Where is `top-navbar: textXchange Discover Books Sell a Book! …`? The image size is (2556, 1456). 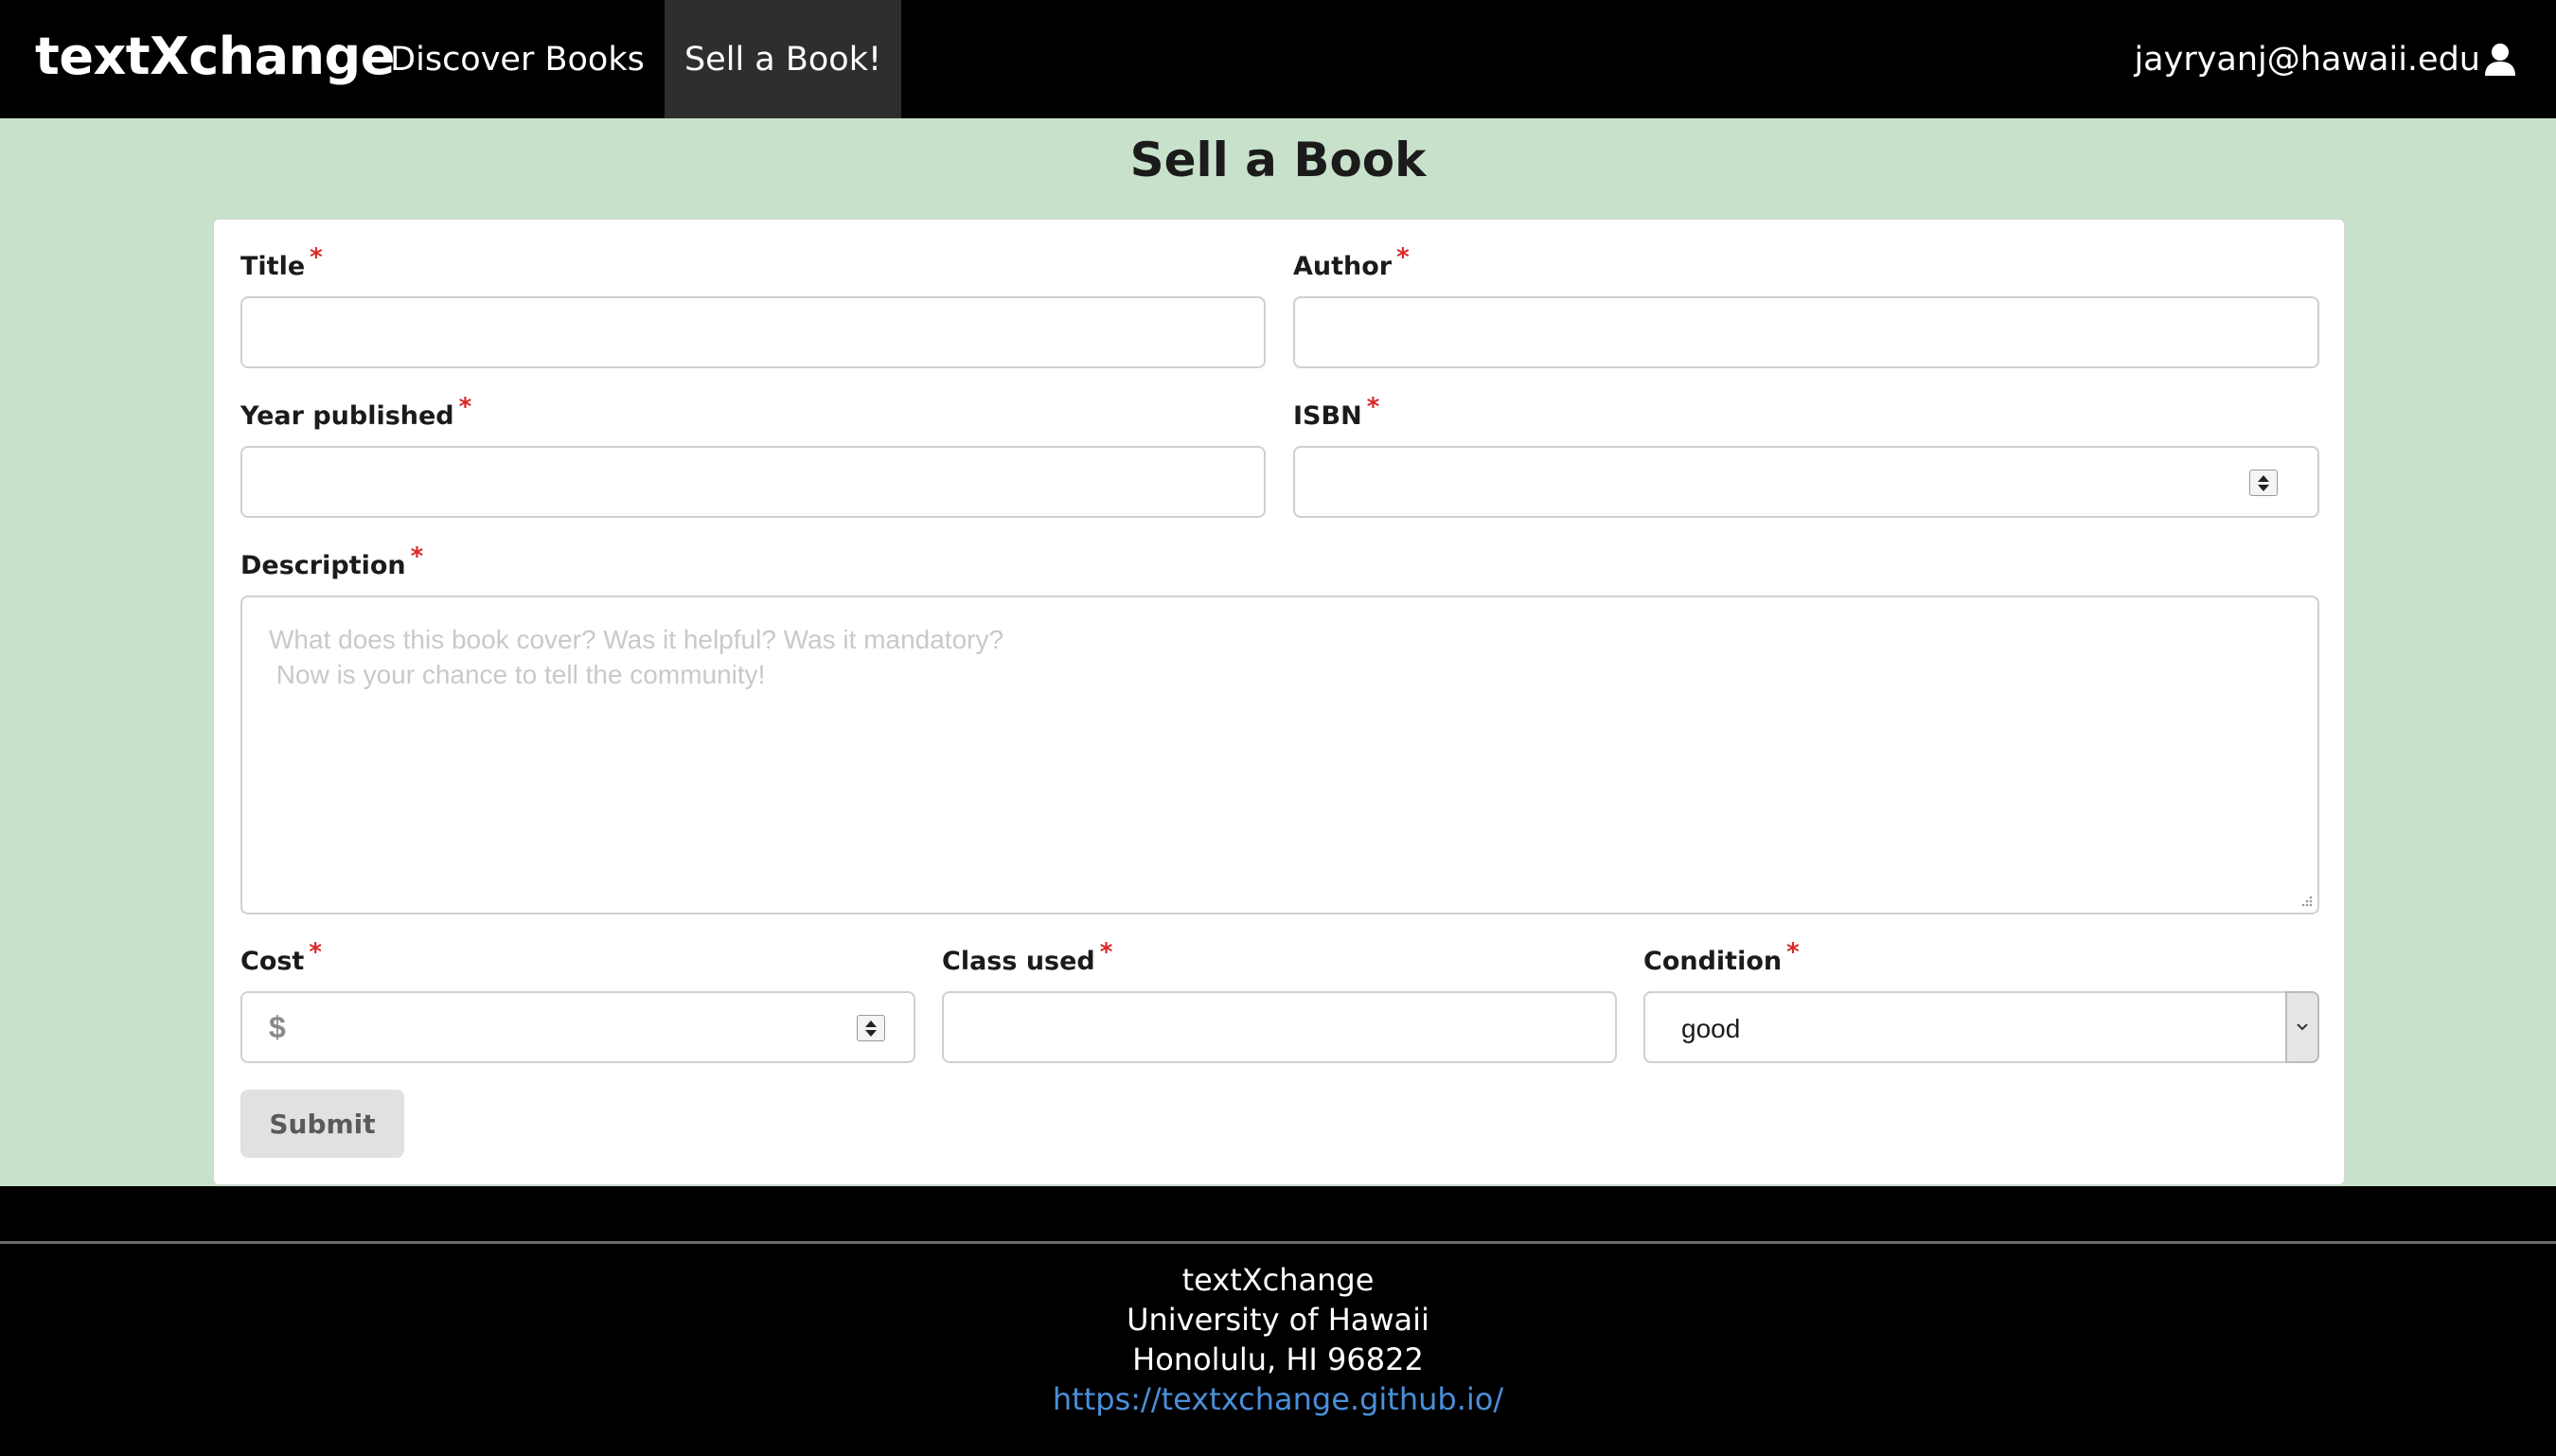
top-navbar: textXchange Discover Books Sell a Book! … is located at coordinates (1278, 59).